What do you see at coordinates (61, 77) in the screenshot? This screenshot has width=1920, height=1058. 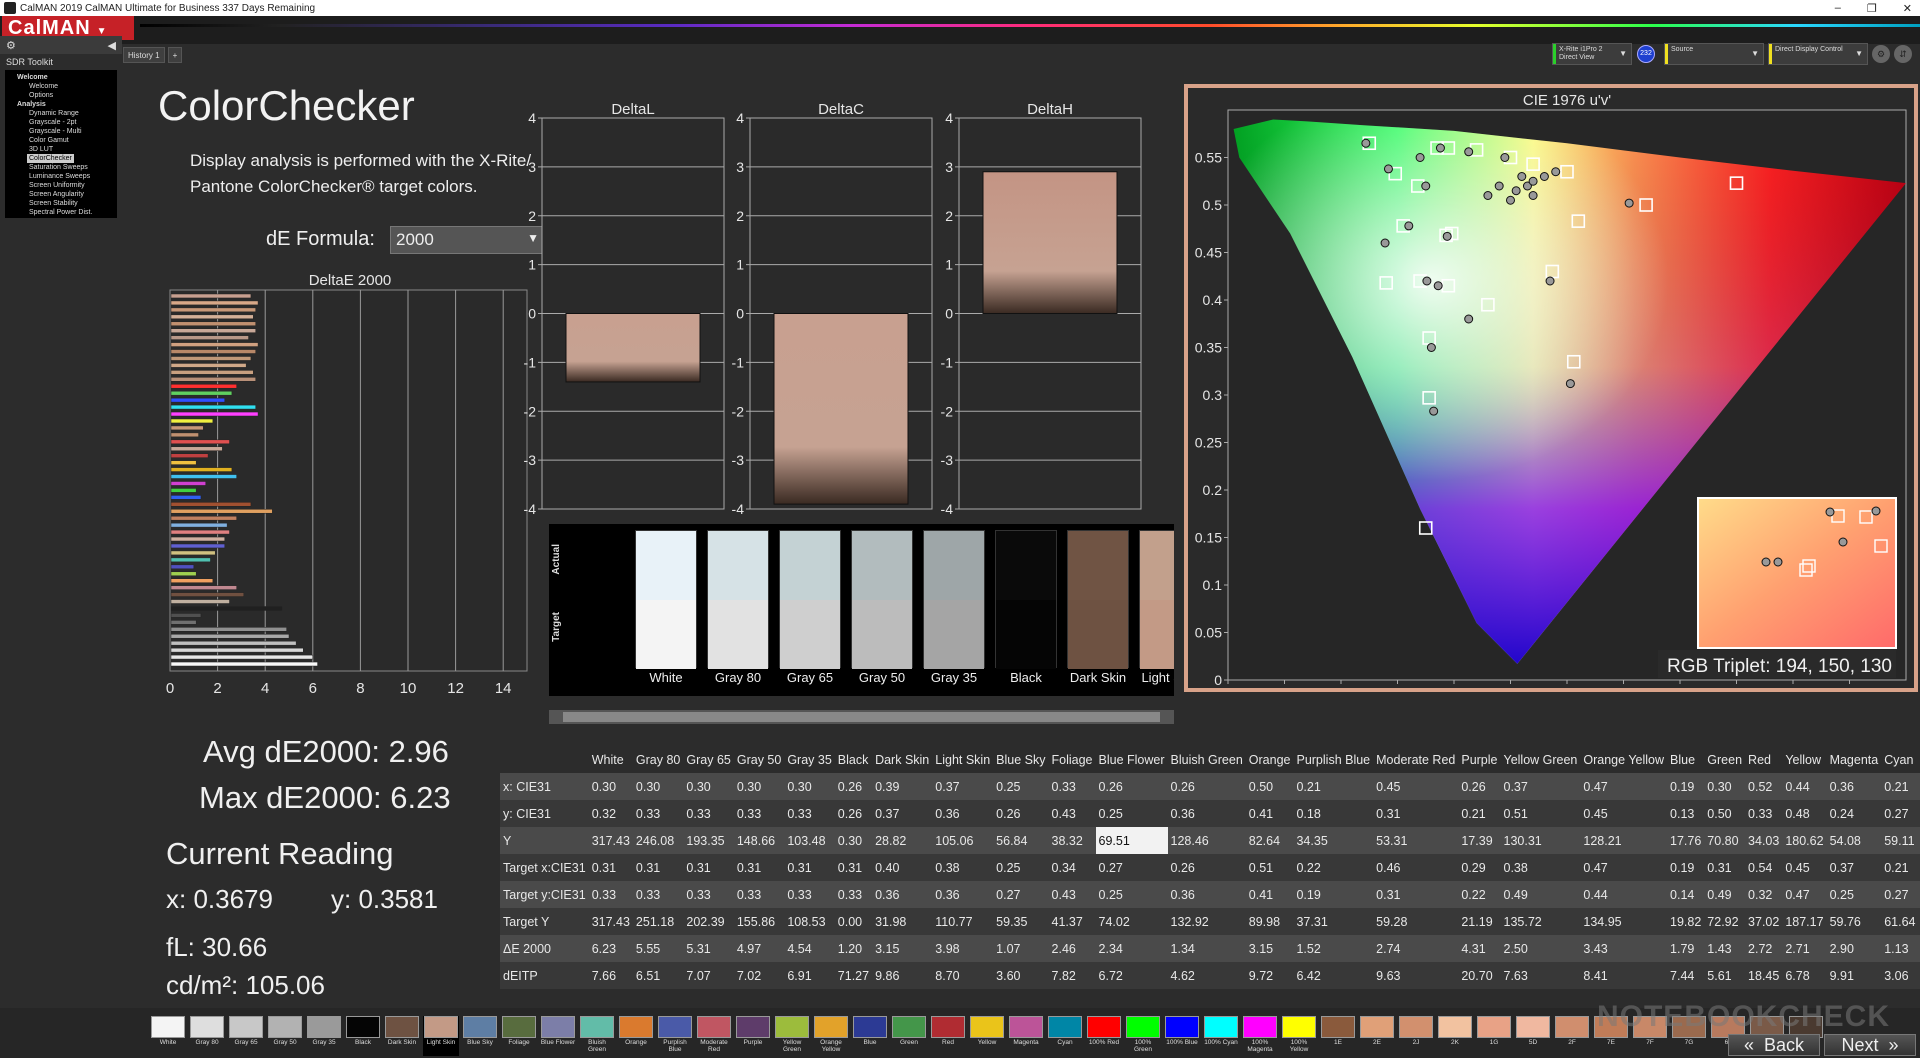 I see `tree-section: Welcome` at bounding box center [61, 77].